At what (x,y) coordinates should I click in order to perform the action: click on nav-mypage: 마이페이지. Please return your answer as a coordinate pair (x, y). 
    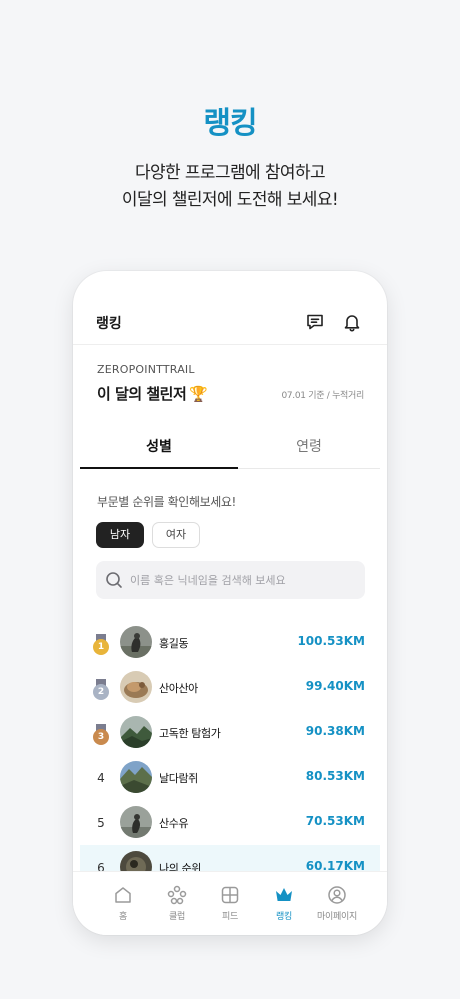
    Looking at the image, I should click on (337, 903).